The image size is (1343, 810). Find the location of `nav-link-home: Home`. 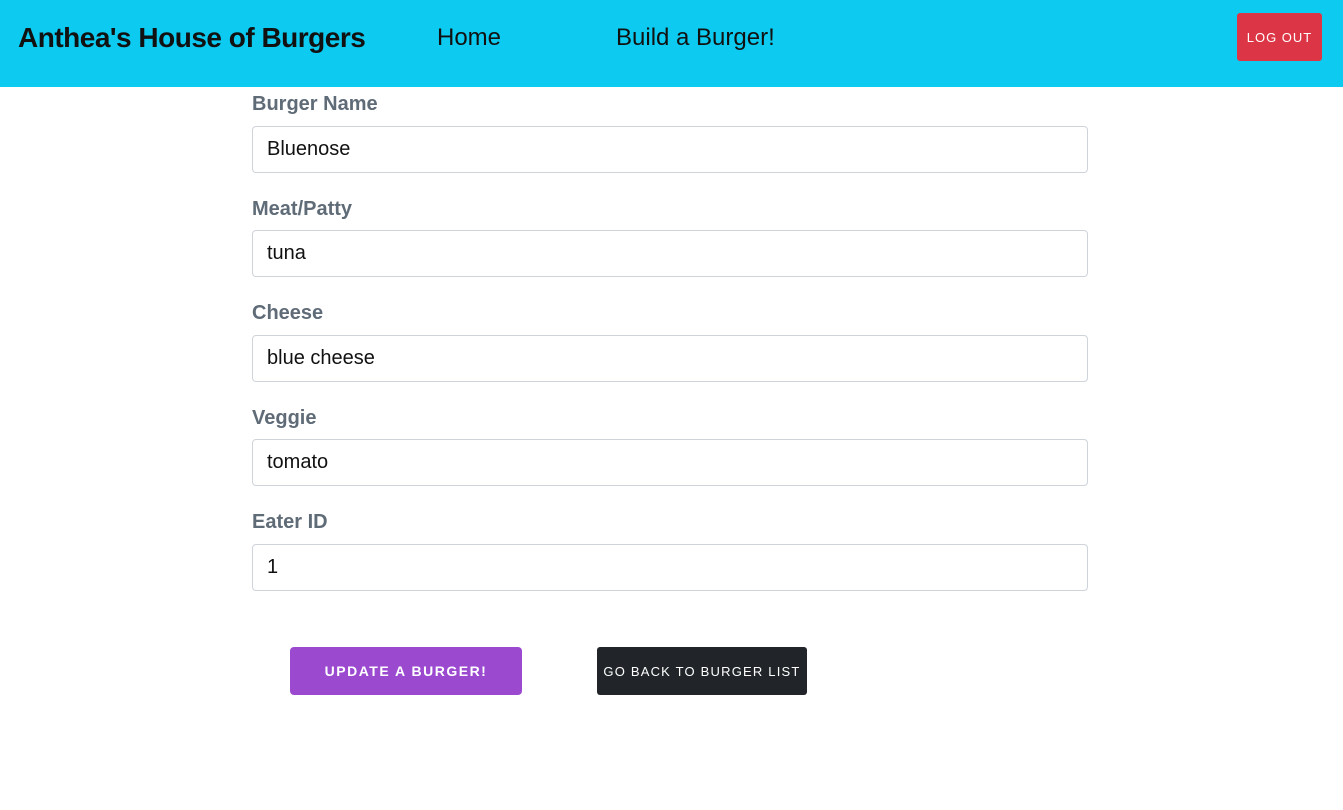

nav-link-home: Home is located at coordinates (469, 38).